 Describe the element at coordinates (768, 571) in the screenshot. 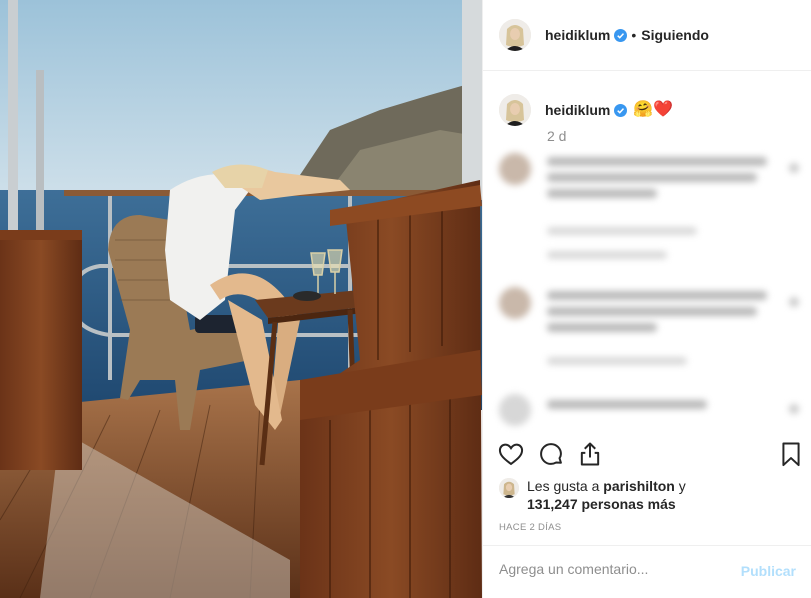

I see `publish-button: Publicar` at that location.